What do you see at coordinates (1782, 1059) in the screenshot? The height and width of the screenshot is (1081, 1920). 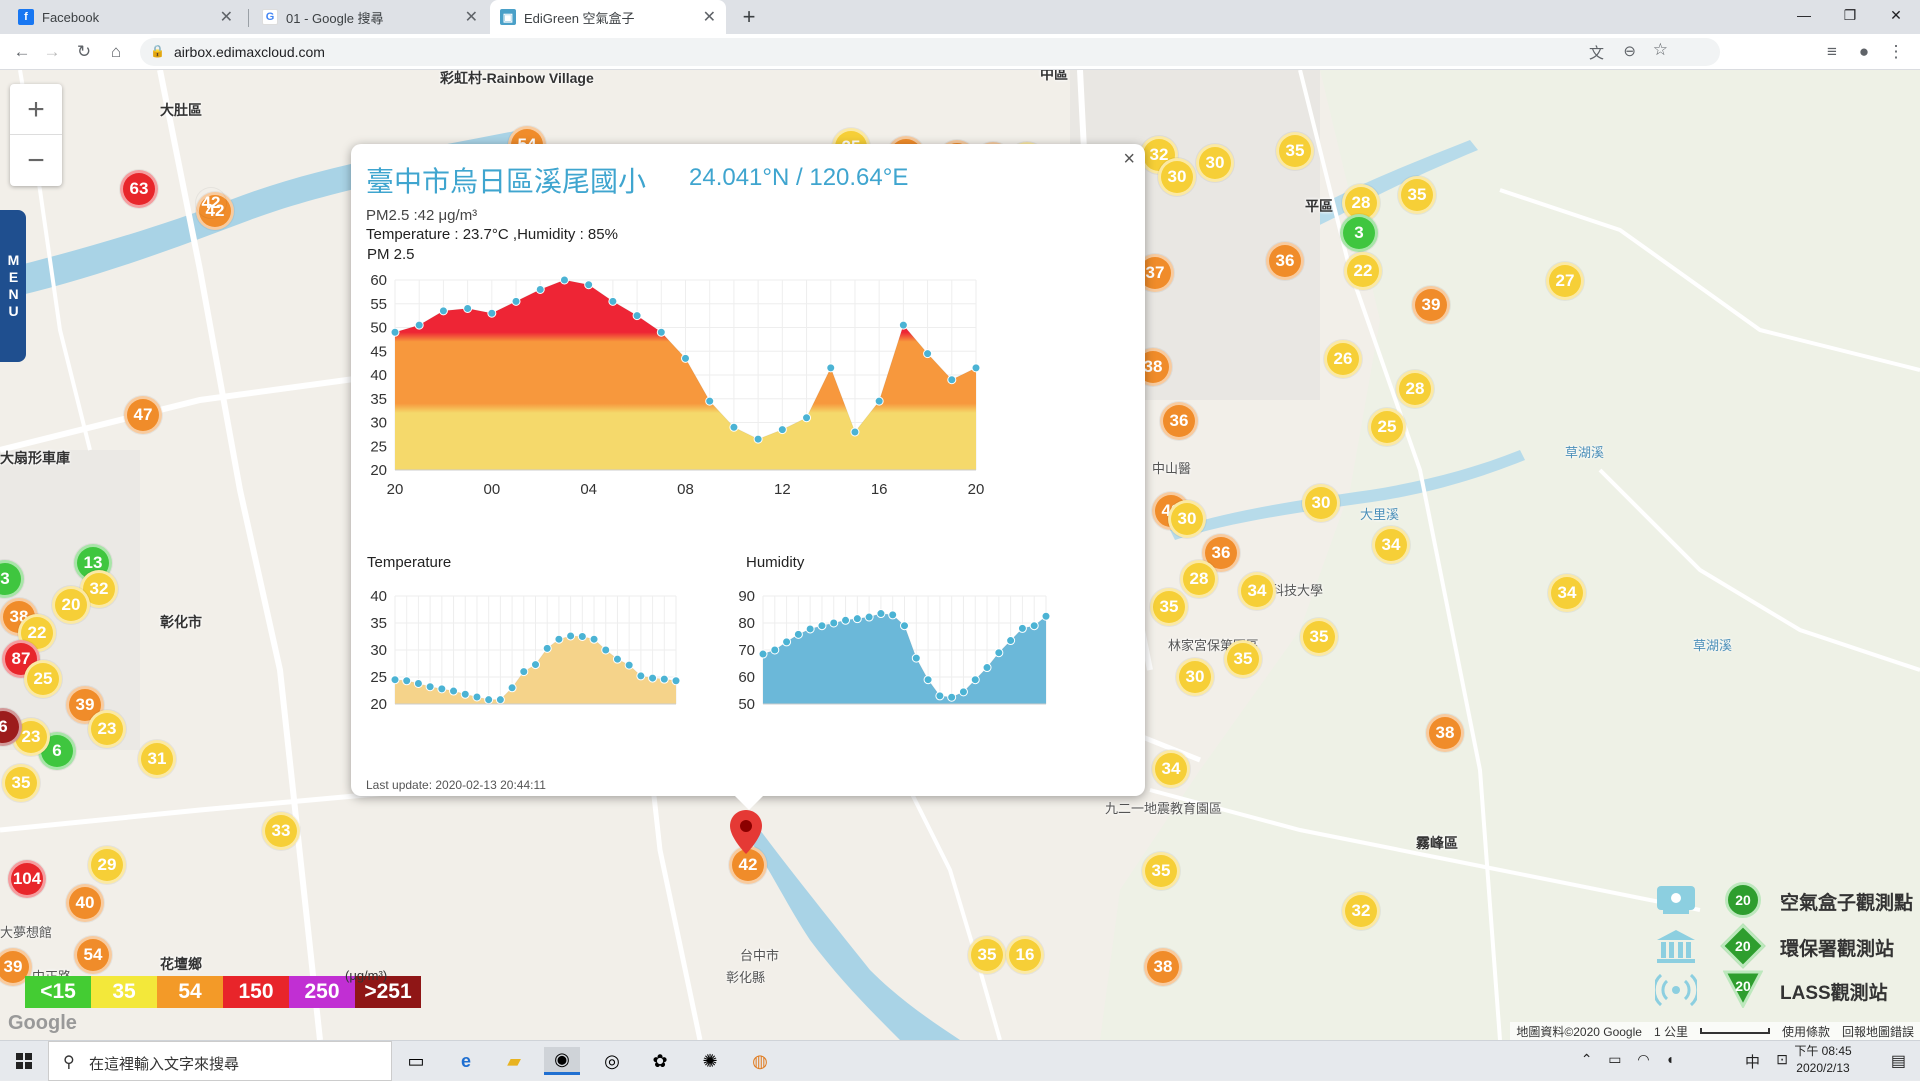 I see `ime-mode-icon: ⊡` at bounding box center [1782, 1059].